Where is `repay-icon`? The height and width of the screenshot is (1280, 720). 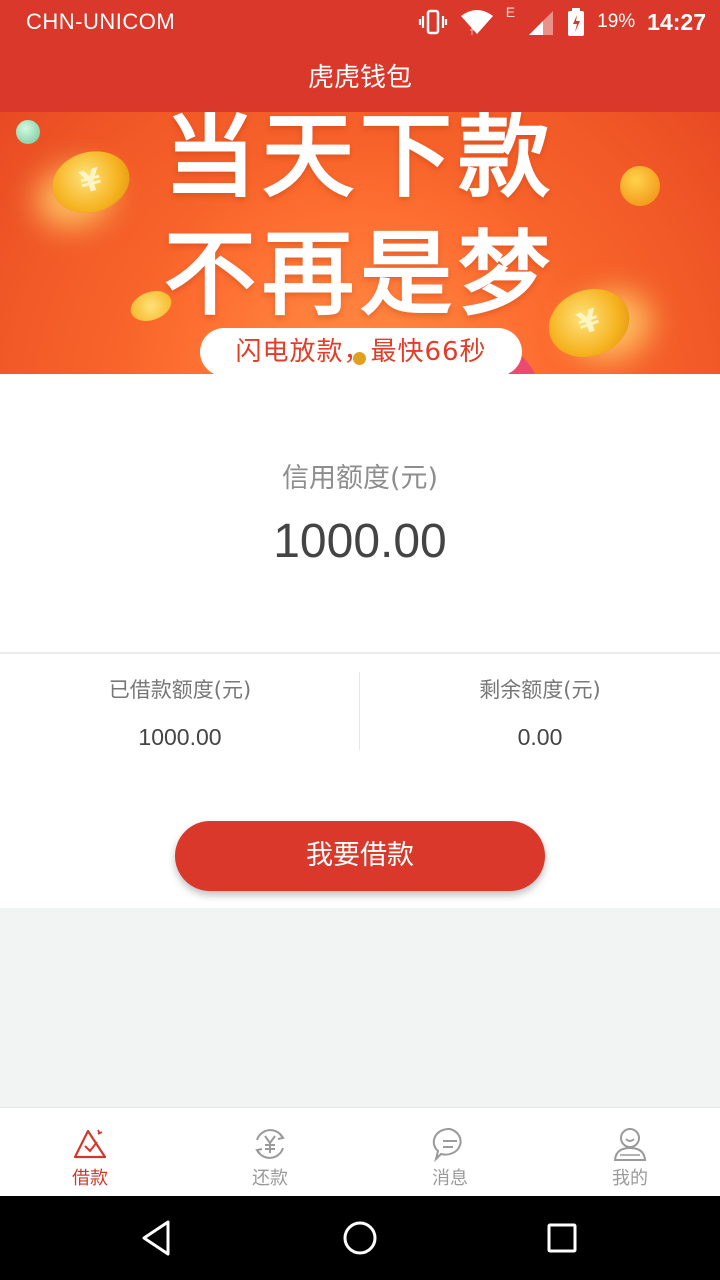 repay-icon is located at coordinates (270, 1144).